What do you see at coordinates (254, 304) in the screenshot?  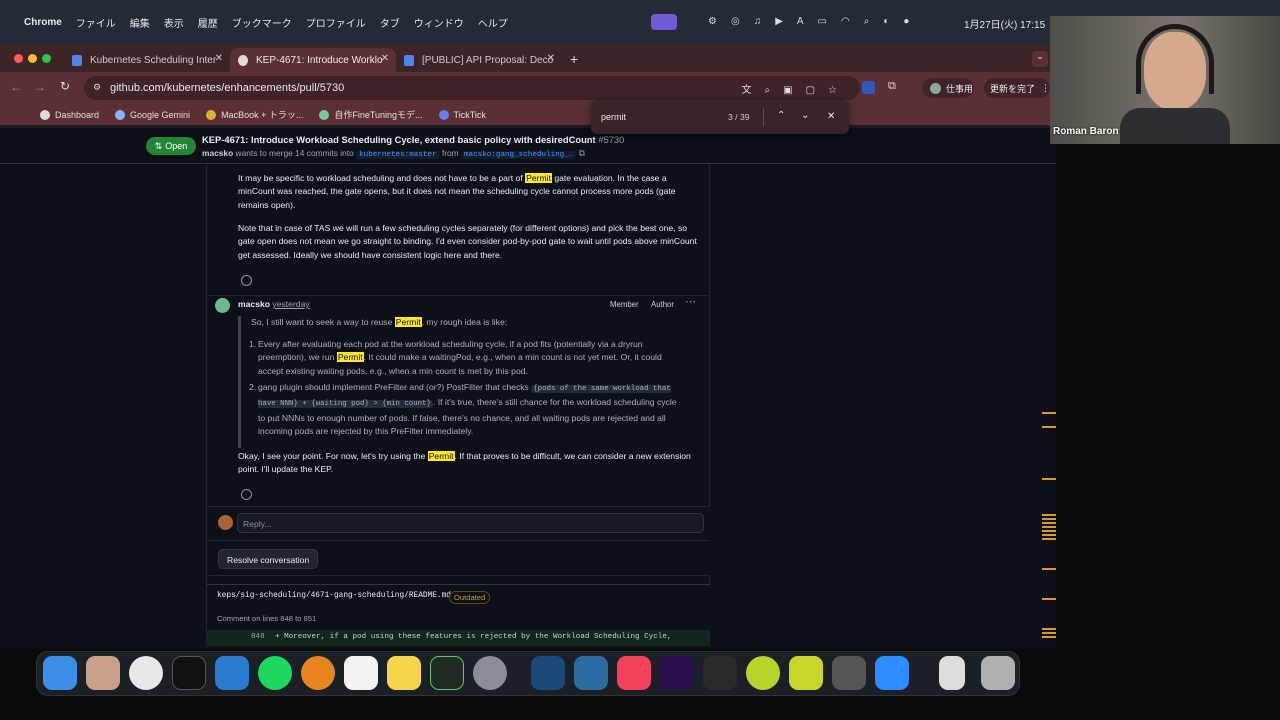 I see `comment-author: macsko` at bounding box center [254, 304].